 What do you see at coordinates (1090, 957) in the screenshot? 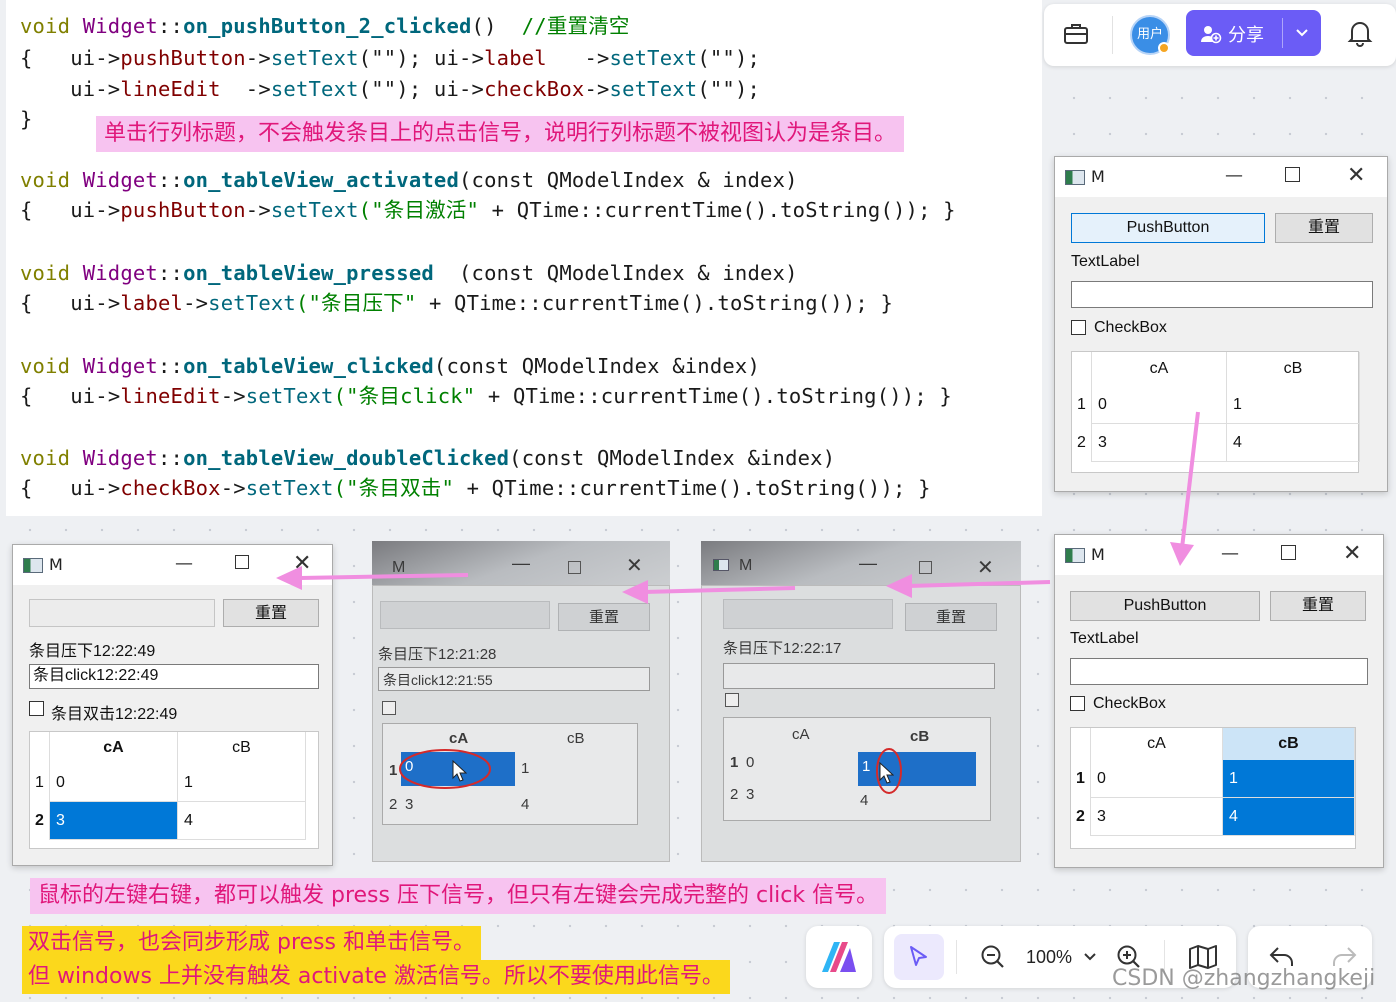
I see `chevron-down-icon` at bounding box center [1090, 957].